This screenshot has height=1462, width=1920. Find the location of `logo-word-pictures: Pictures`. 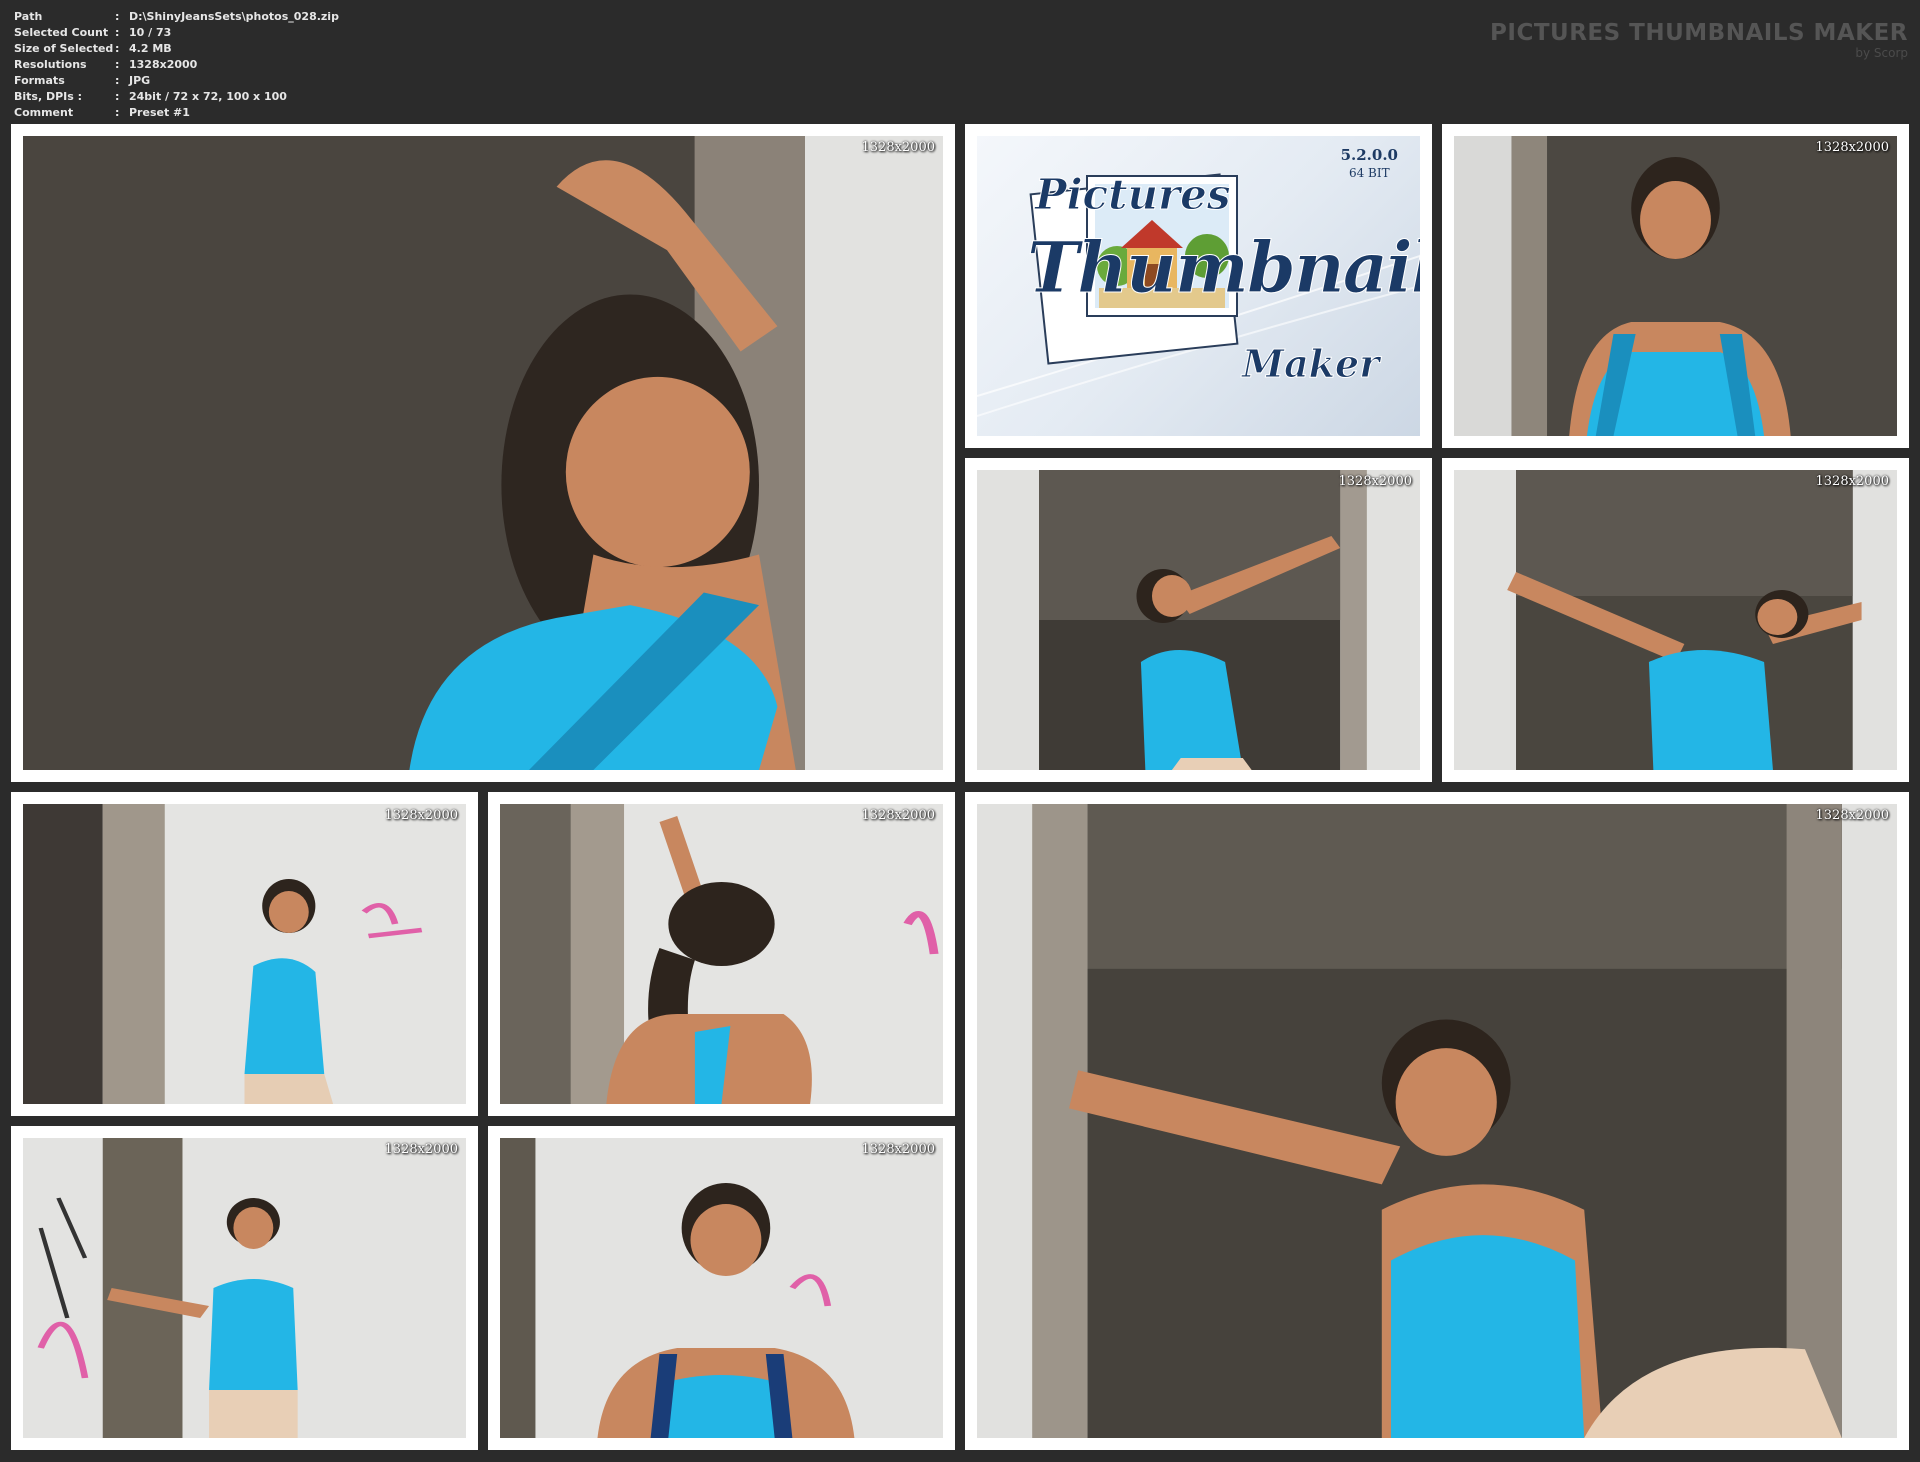

logo-word-pictures: Pictures is located at coordinates (1133, 195).